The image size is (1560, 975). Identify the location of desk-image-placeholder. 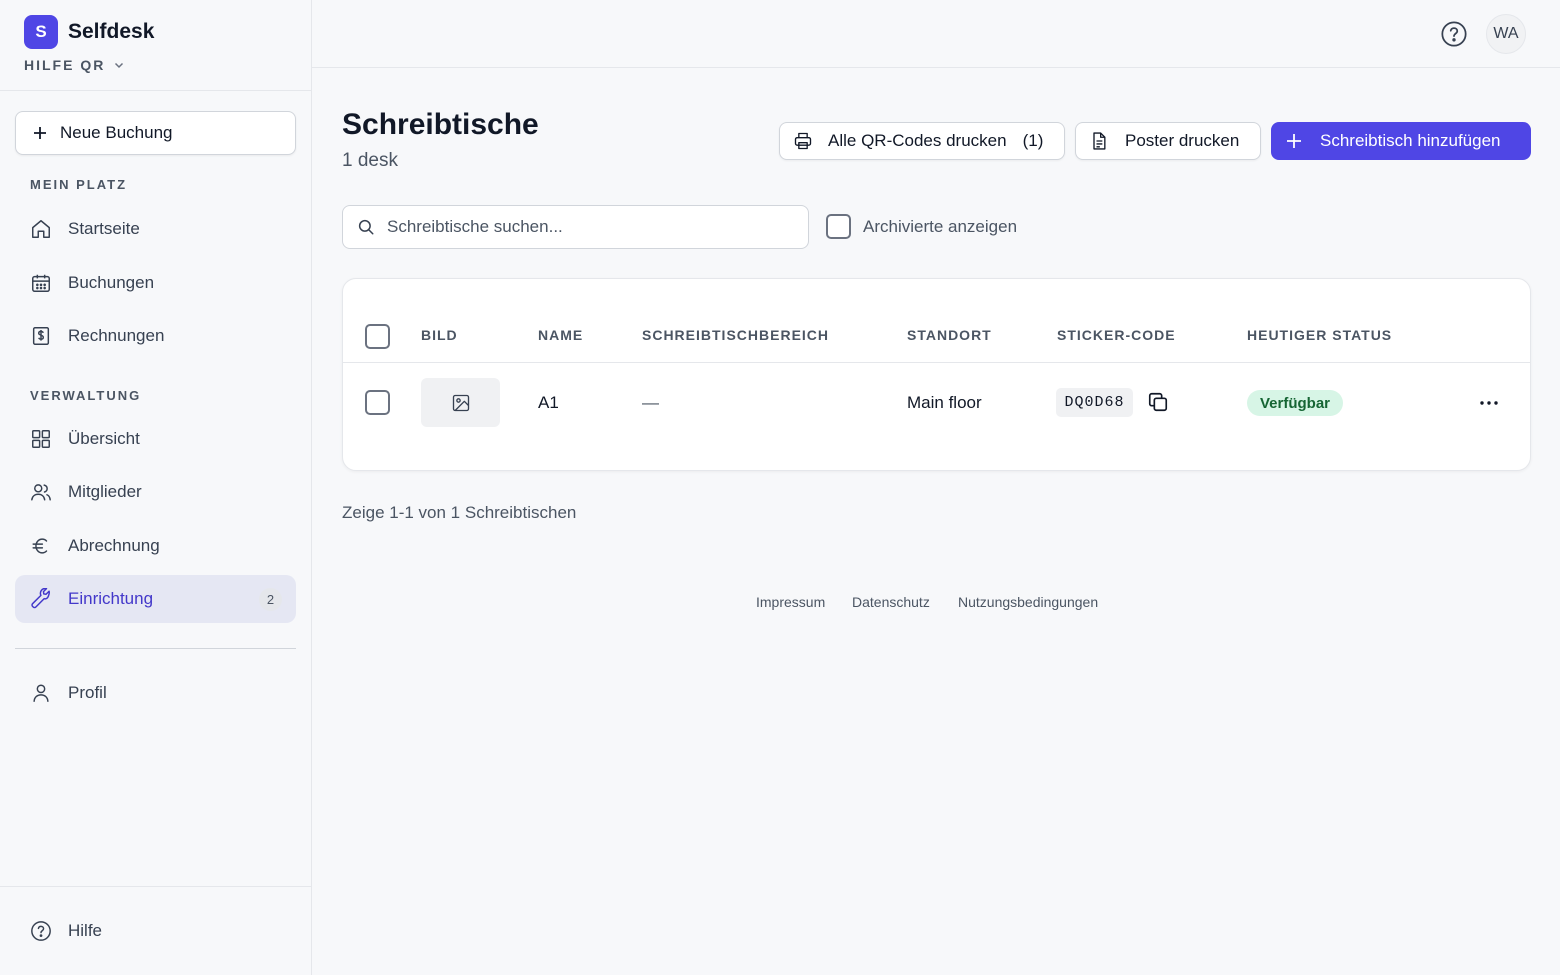
(460, 402).